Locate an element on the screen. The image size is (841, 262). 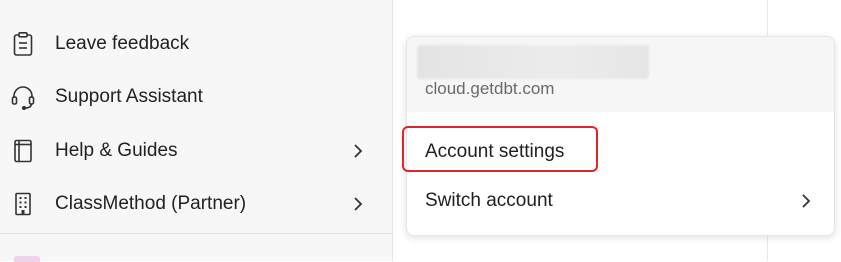
account-header: cloud.getdbt.com is located at coordinates (620, 74).